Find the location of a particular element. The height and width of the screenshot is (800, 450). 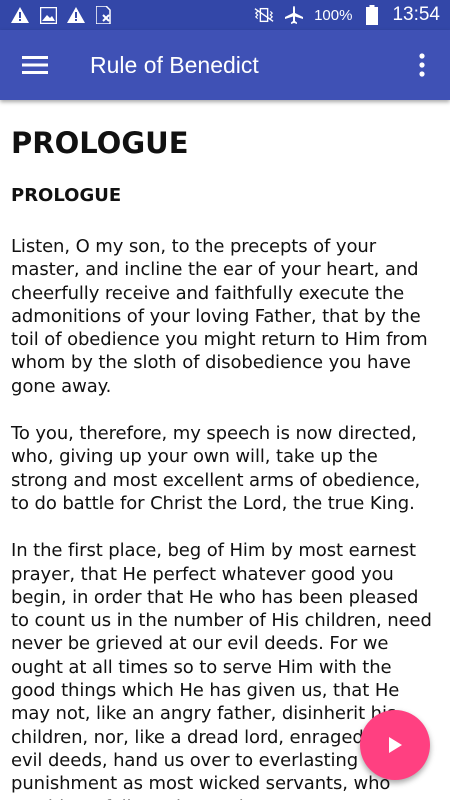

more-vert-icon is located at coordinates (422, 65).